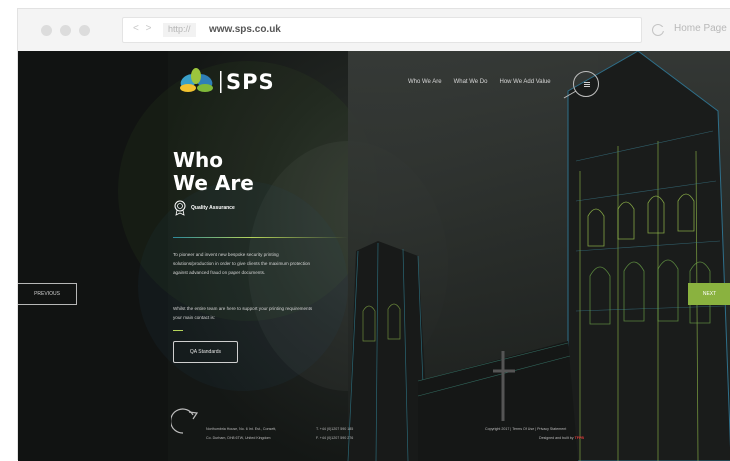 This screenshot has width=730, height=461. I want to click on address-bar: < > http:// www.sps.co.uk, so click(382, 30).